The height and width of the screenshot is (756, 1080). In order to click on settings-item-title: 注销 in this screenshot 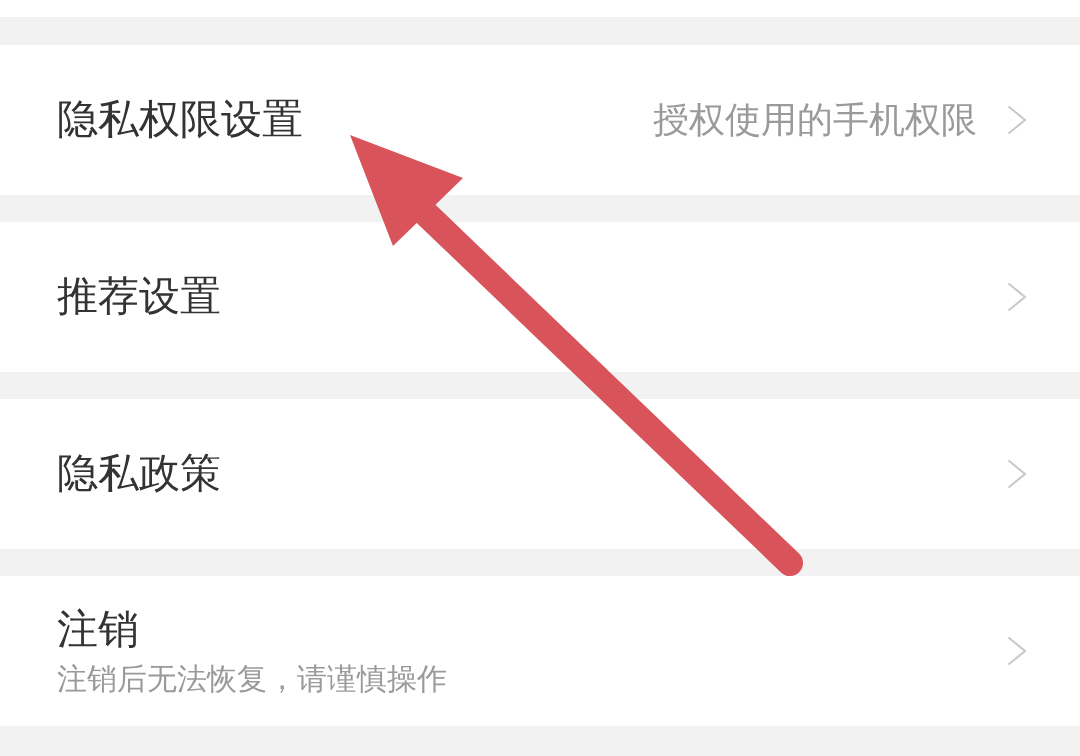, I will do `click(98, 630)`.